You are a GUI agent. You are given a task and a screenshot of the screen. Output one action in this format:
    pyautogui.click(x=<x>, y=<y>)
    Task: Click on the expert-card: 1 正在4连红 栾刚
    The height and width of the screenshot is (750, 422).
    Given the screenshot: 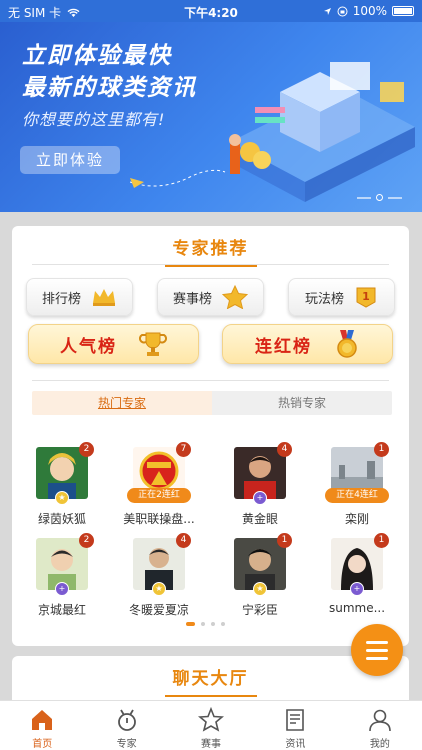 What is the action you would take?
    pyautogui.click(x=357, y=484)
    